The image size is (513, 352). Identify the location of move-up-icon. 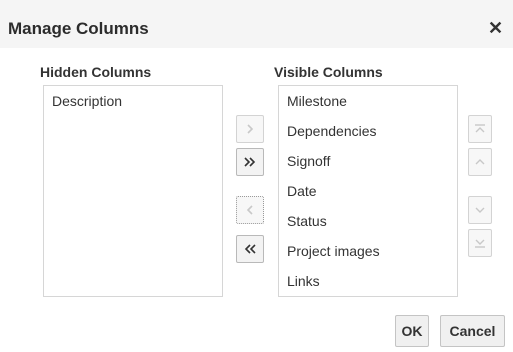
(480, 162).